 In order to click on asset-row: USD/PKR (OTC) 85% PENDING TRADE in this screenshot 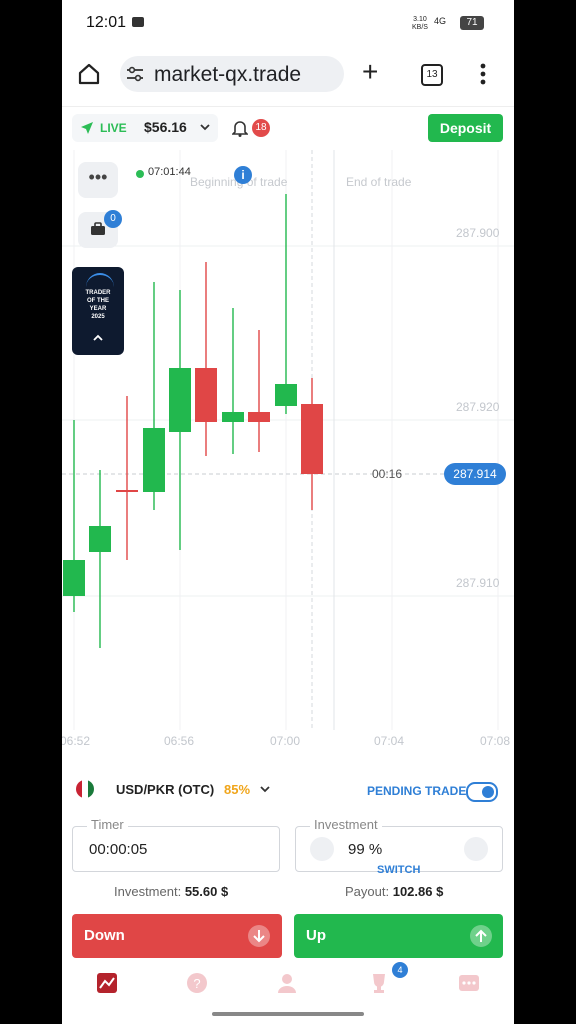, I will do `click(288, 790)`.